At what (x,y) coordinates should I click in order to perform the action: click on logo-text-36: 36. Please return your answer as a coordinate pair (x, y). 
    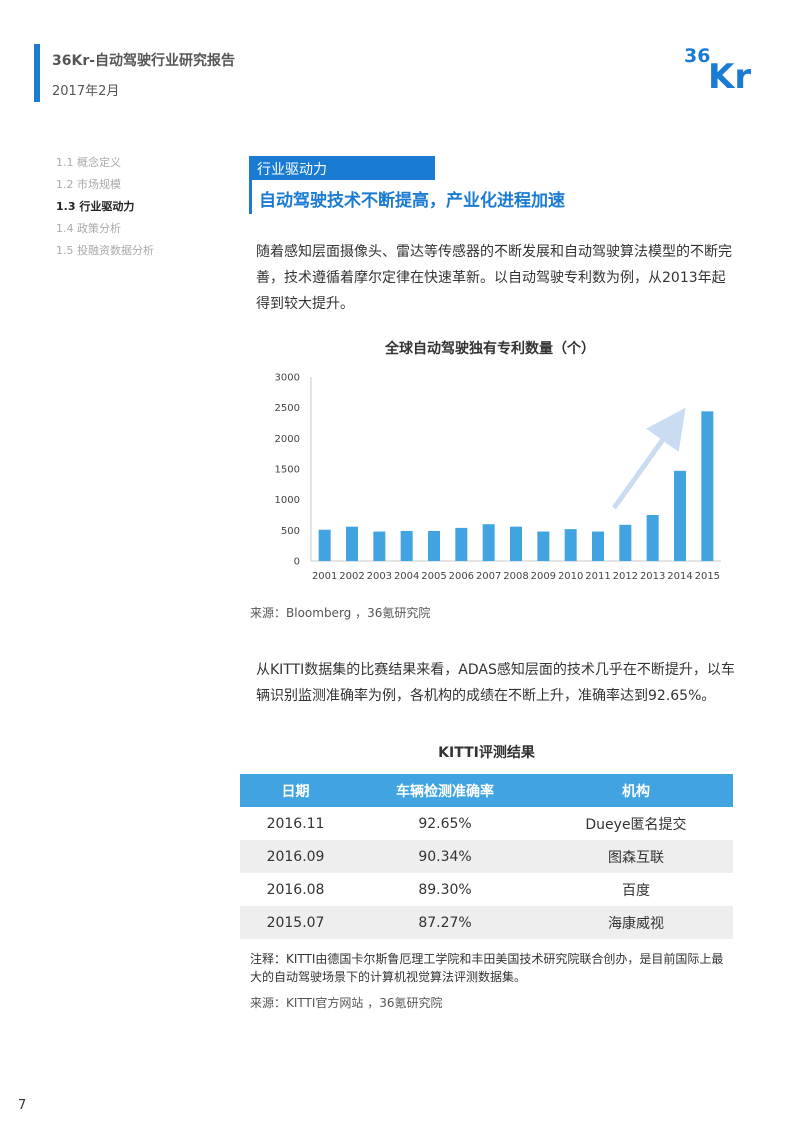
    Looking at the image, I should click on (697, 56).